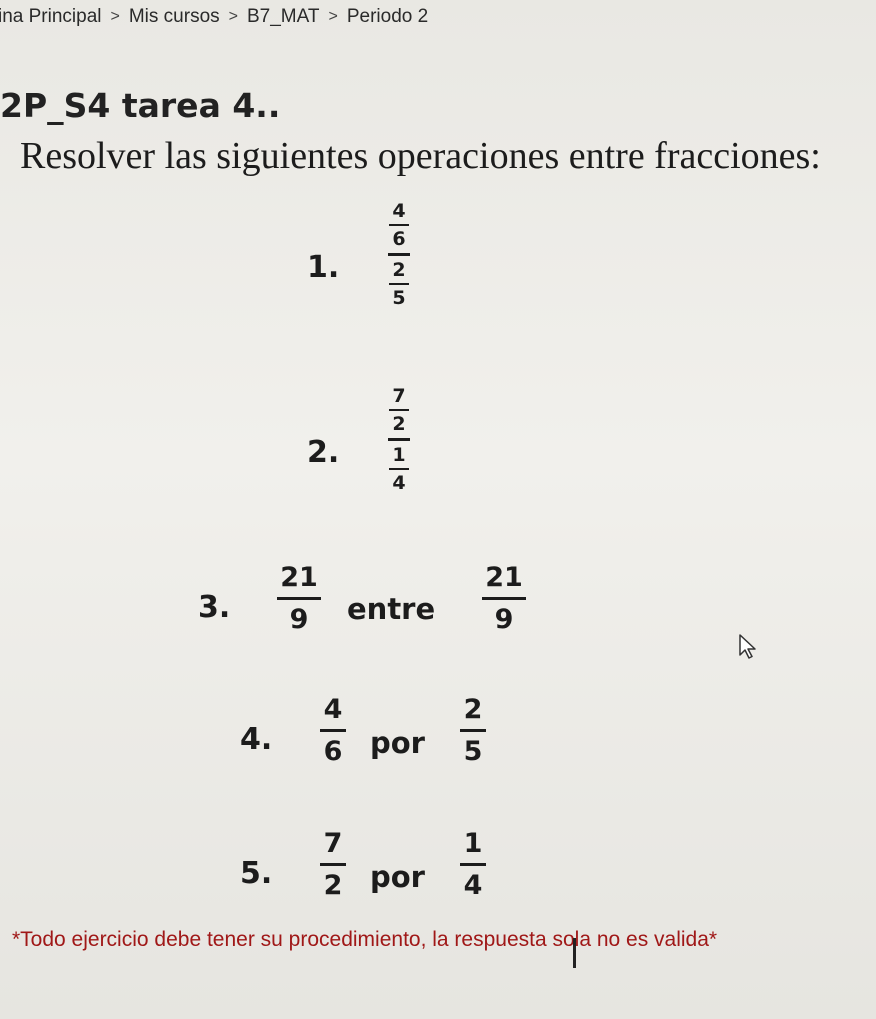 Image resolution: width=876 pixels, height=1019 pixels. Describe the element at coordinates (574, 953) in the screenshot. I see `text-caret-icon` at that location.